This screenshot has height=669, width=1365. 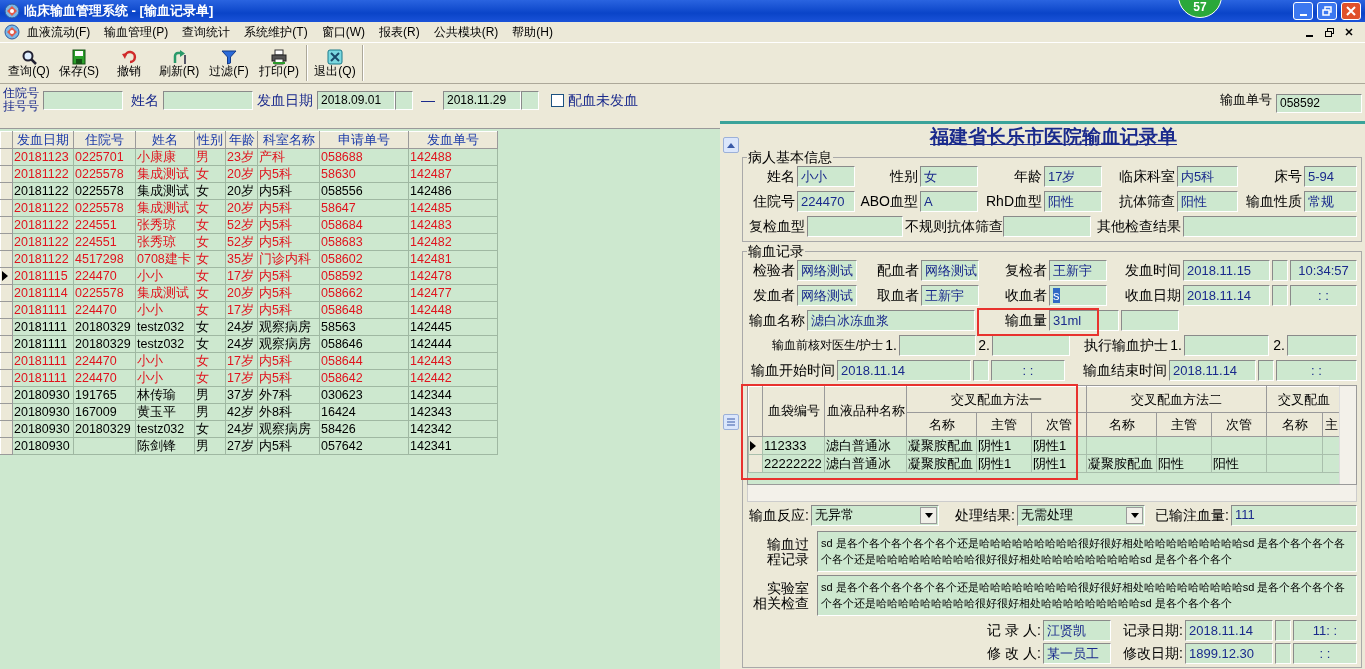 What do you see at coordinates (1207, 176) in the screenshot?
I see `text-field: 内5科` at bounding box center [1207, 176].